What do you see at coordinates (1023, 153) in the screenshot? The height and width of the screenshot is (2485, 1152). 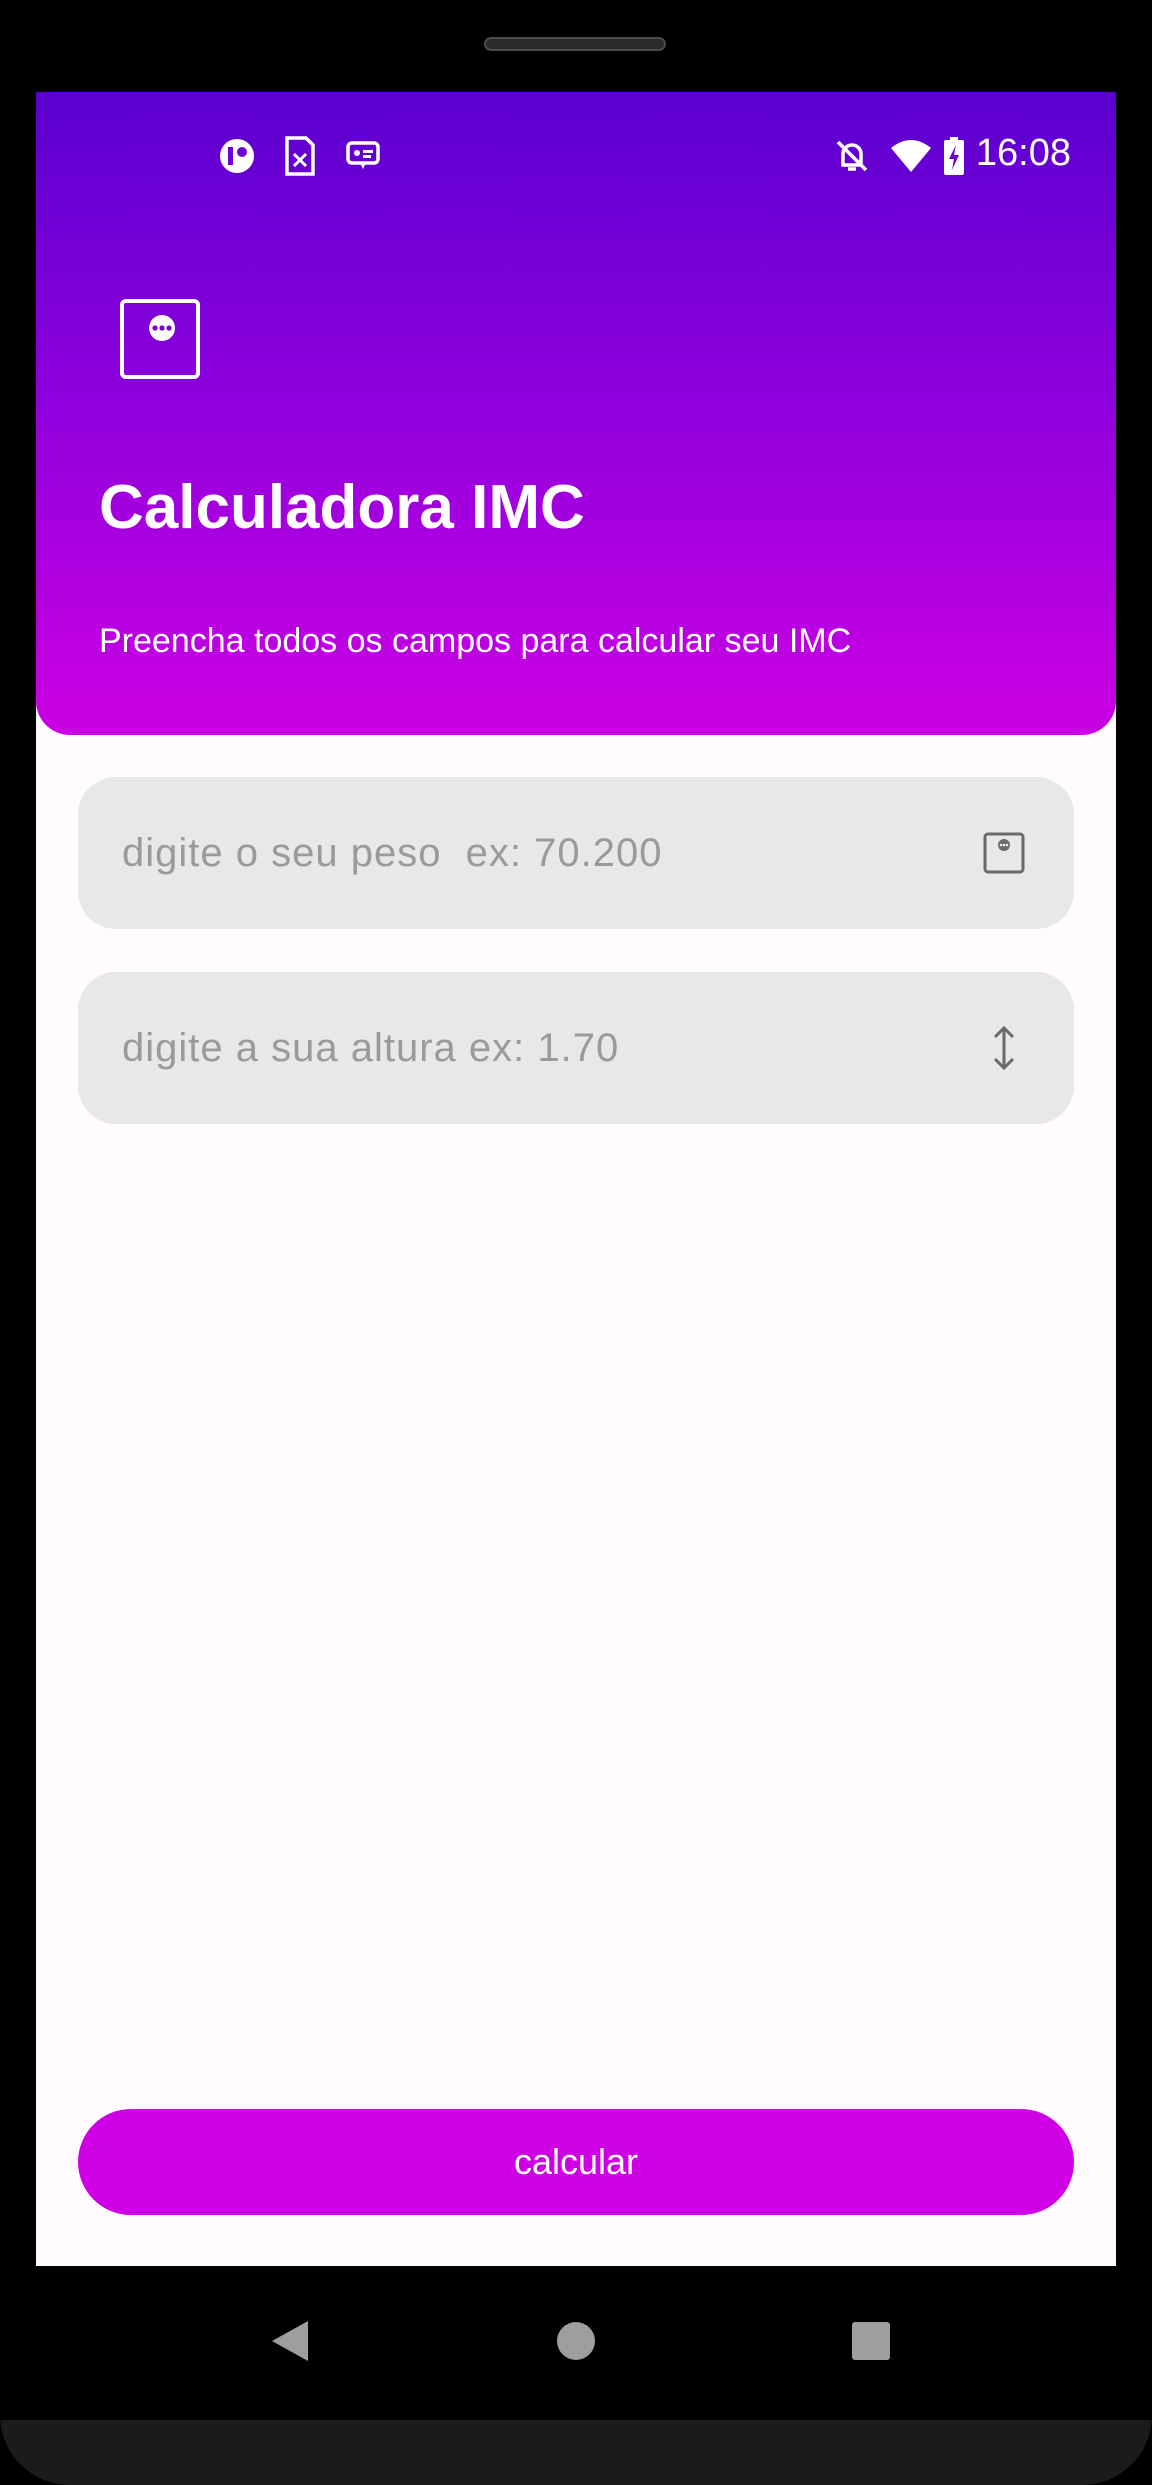 I see `status-clock: 16:08` at bounding box center [1023, 153].